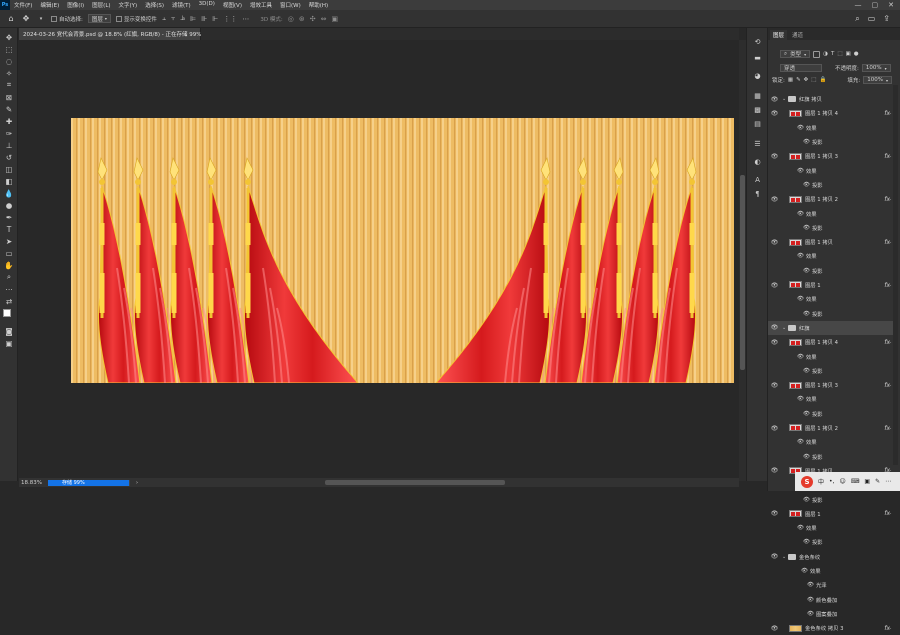 The image size is (900, 635). Describe the element at coordinates (867, 481) in the screenshot. I see `ime-skin-icon: ▣` at that location.